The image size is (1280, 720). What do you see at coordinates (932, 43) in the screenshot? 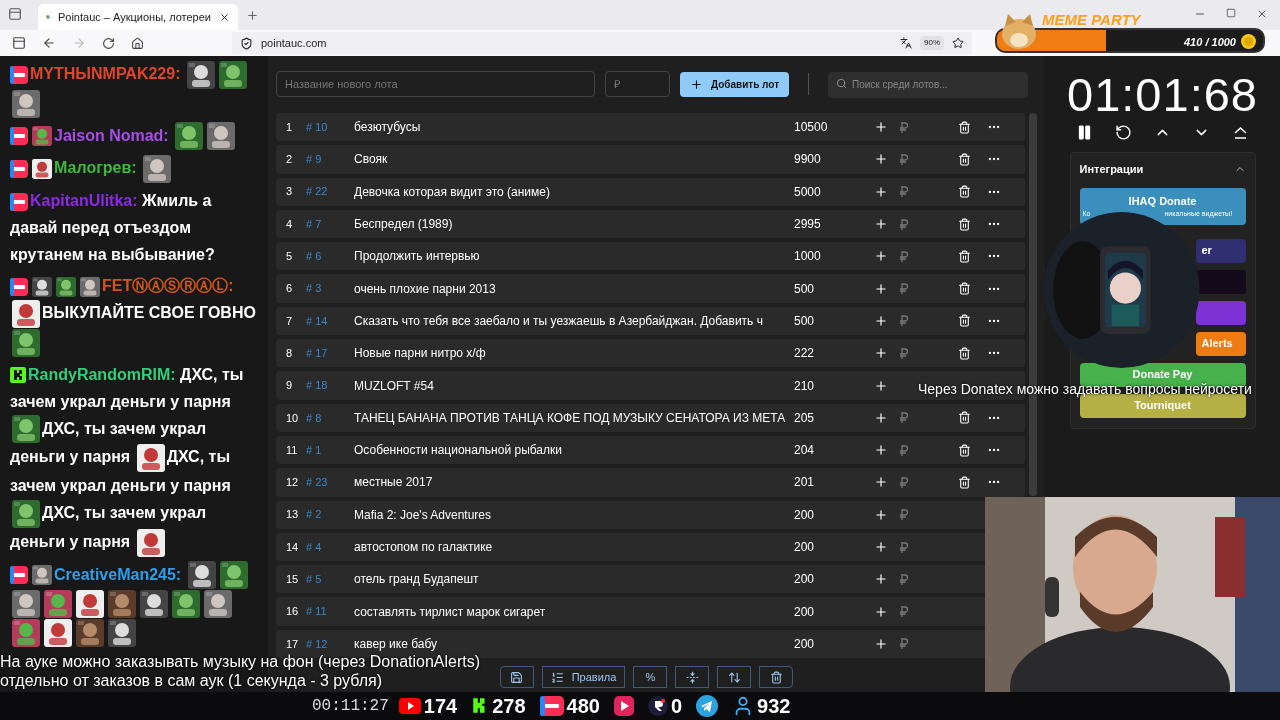
I see `zoom-level: 90%` at bounding box center [932, 43].